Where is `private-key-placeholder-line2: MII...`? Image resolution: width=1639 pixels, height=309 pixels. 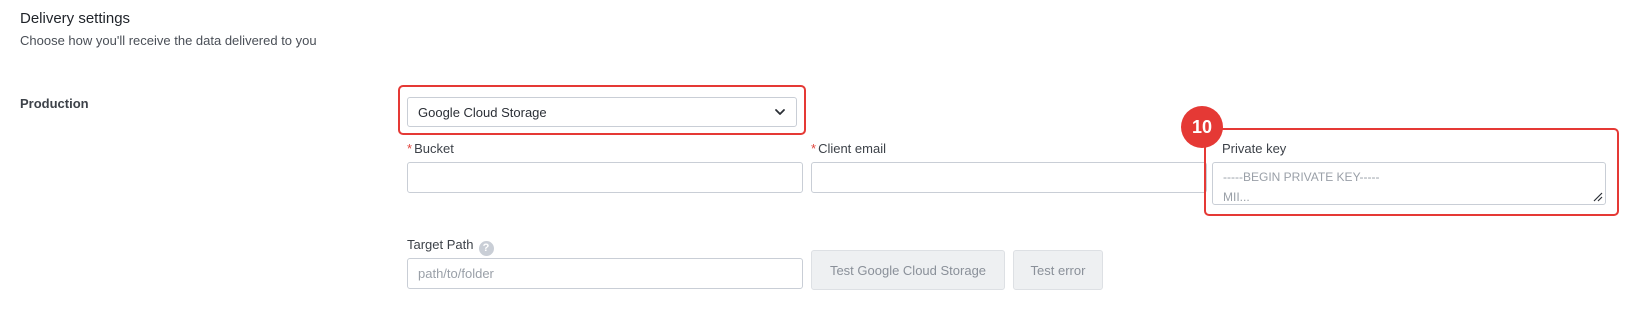
private-key-placeholder-line2: MII... is located at coordinates (1236, 197).